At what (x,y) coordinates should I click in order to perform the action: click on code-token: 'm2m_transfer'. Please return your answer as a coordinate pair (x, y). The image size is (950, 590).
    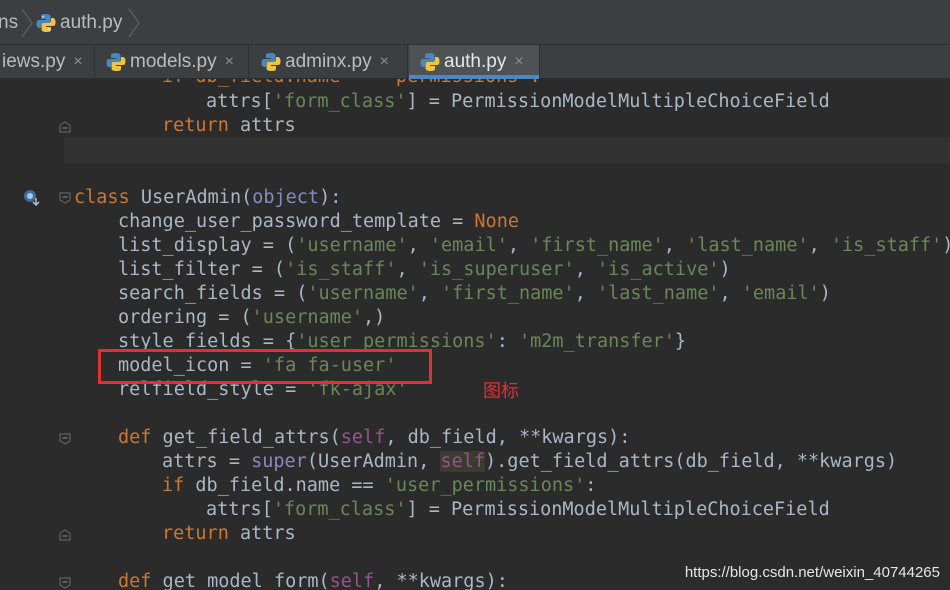
    Looking at the image, I should click on (596, 341).